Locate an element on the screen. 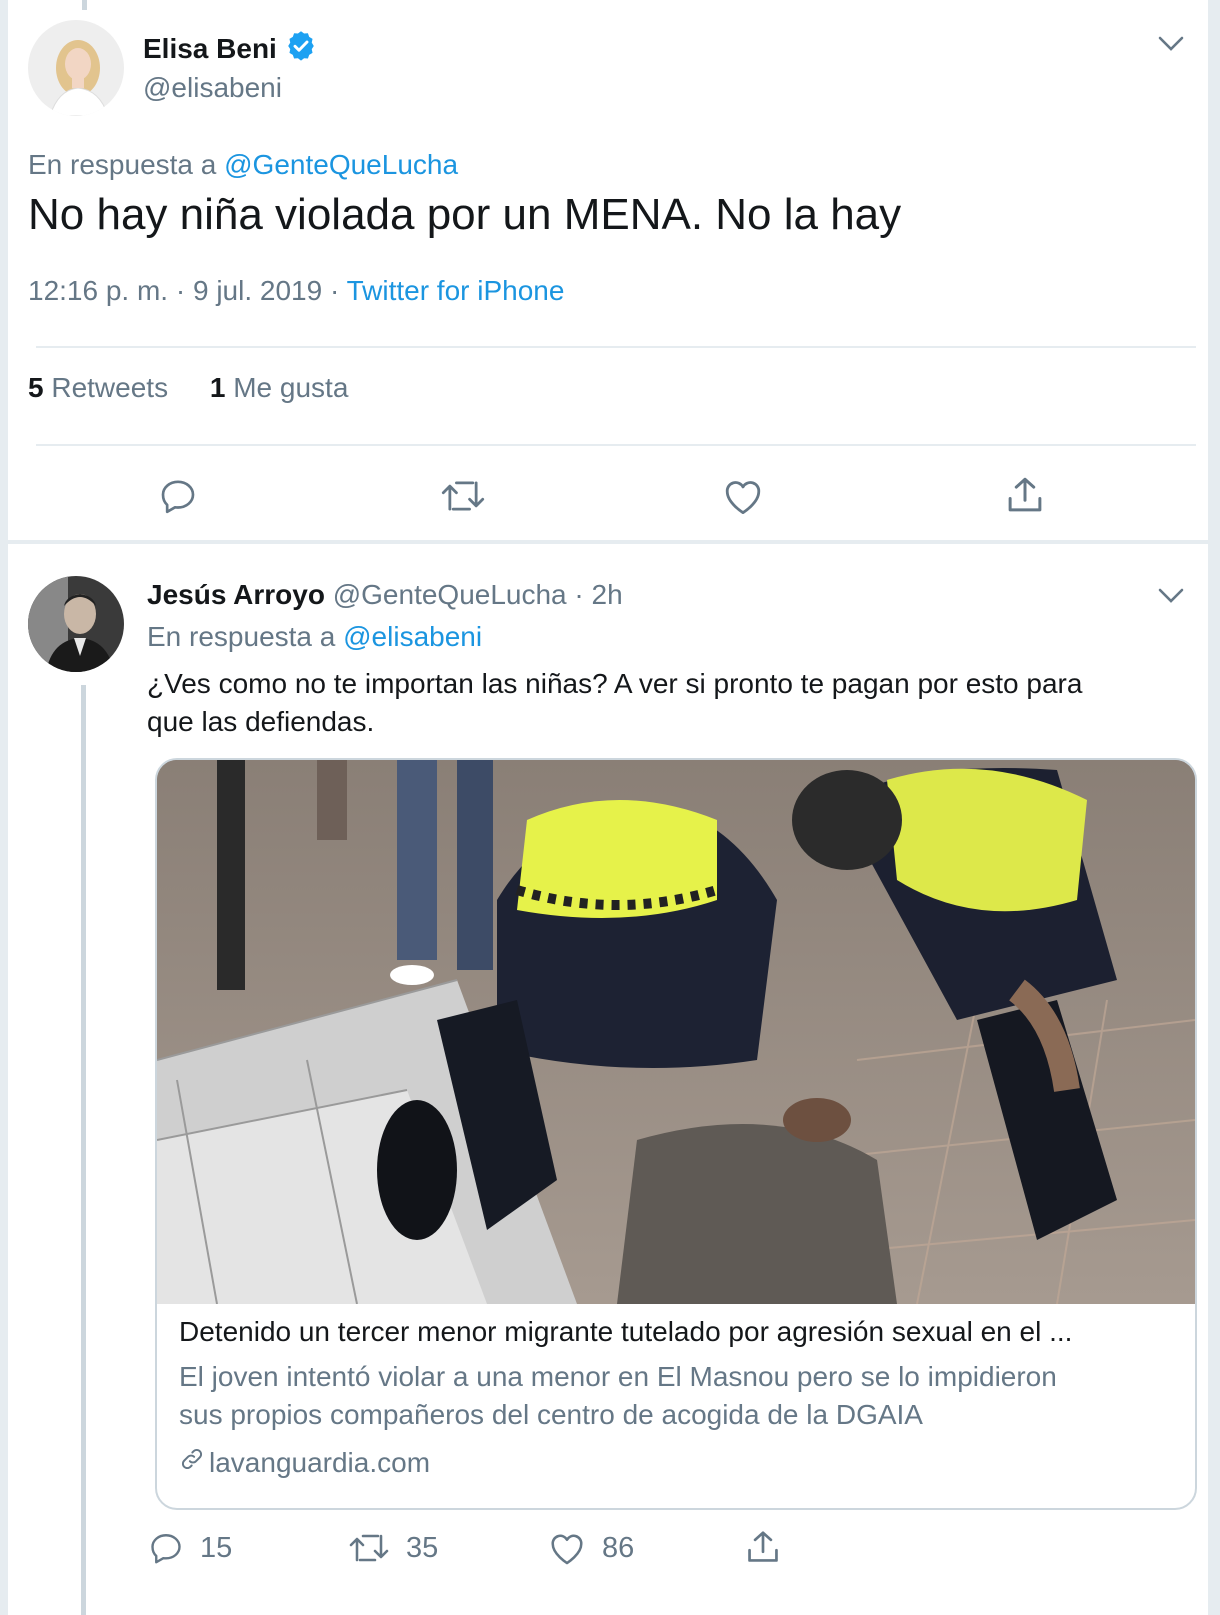 This screenshot has width=1220, height=1615. likes-stat: 1 Me gusta is located at coordinates (279, 387).